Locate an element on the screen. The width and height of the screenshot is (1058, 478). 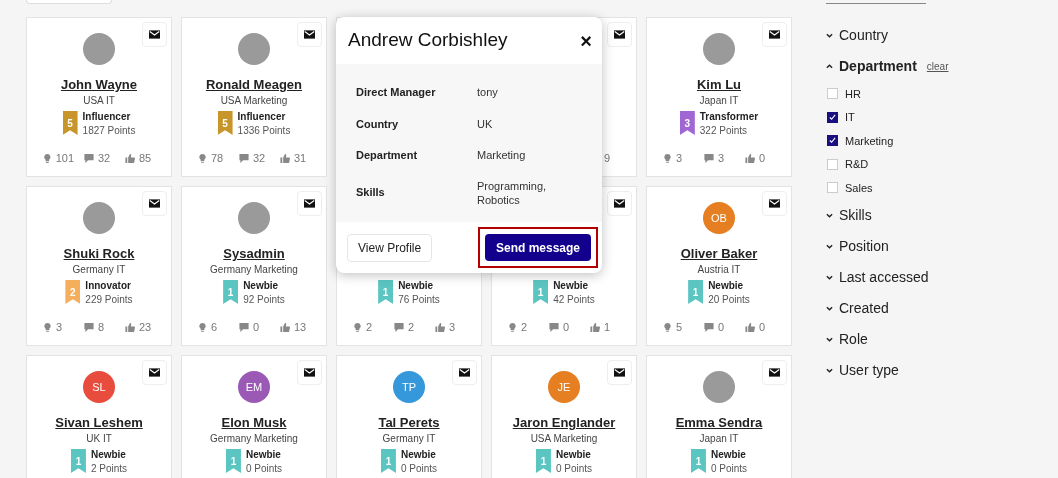
rank-title: Influencer is located at coordinates (107, 117).